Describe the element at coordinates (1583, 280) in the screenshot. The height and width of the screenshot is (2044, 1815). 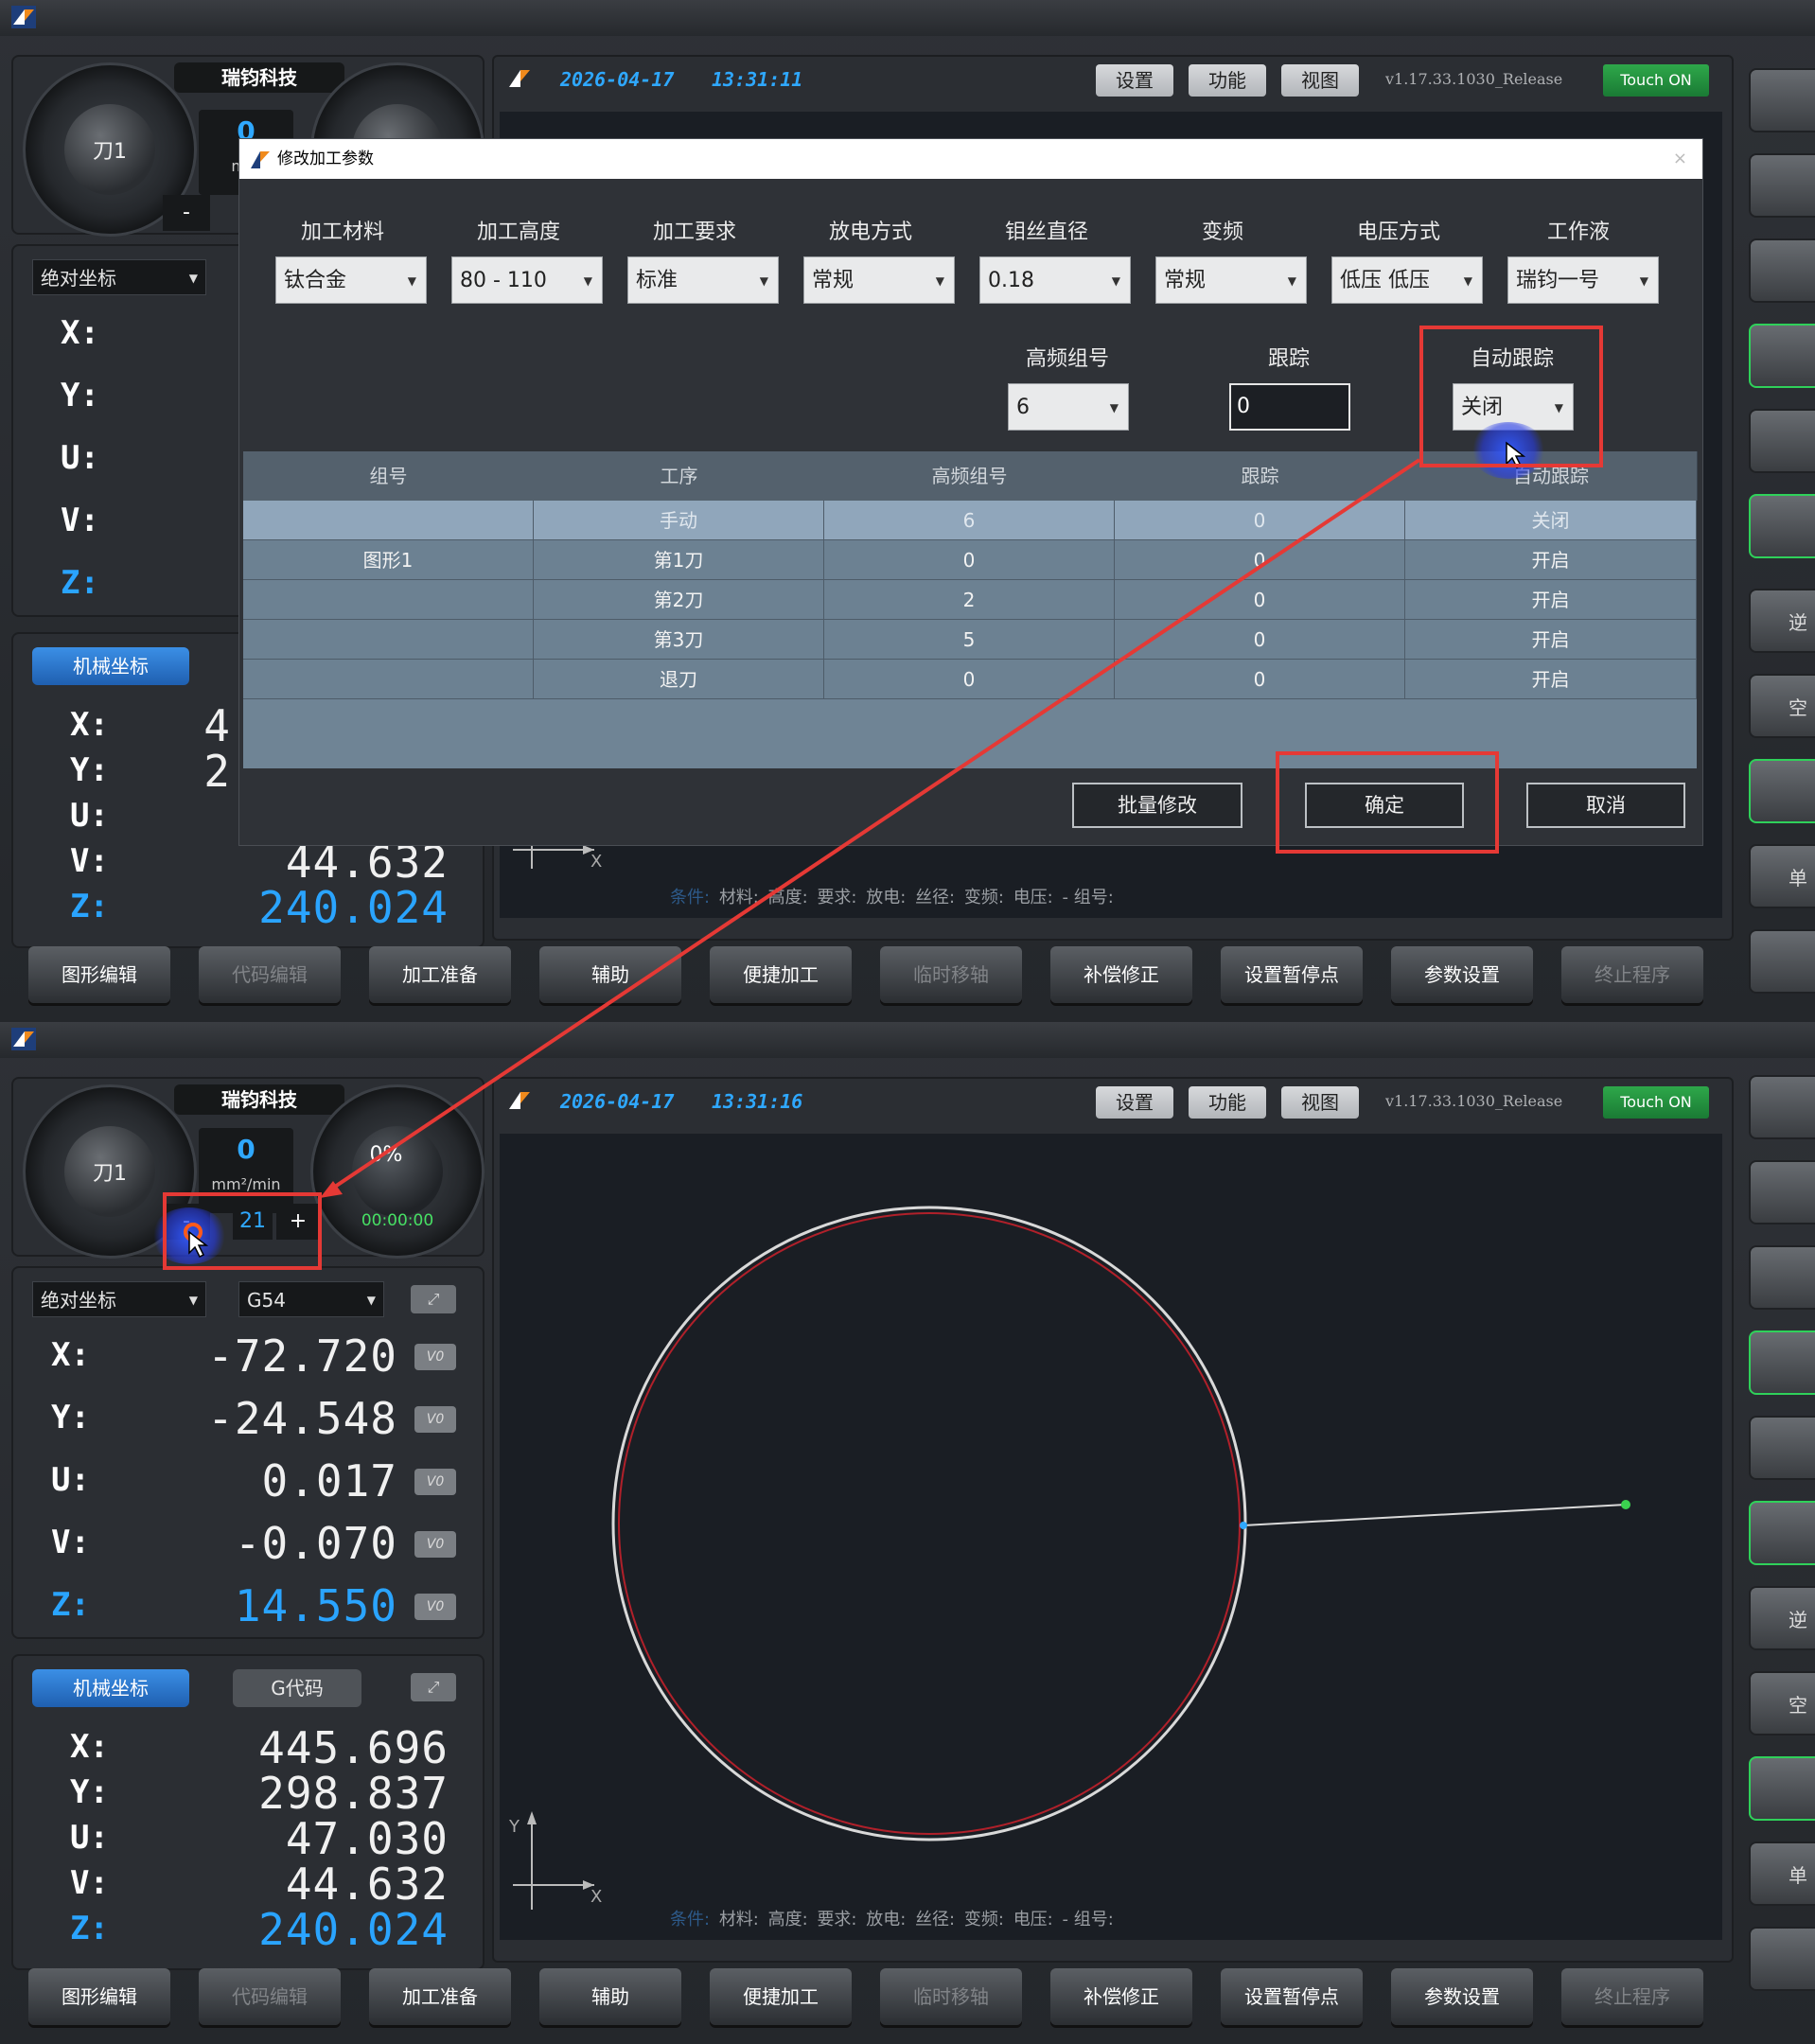
I see `fluid-select: 瑞钧一号 ▼` at that location.